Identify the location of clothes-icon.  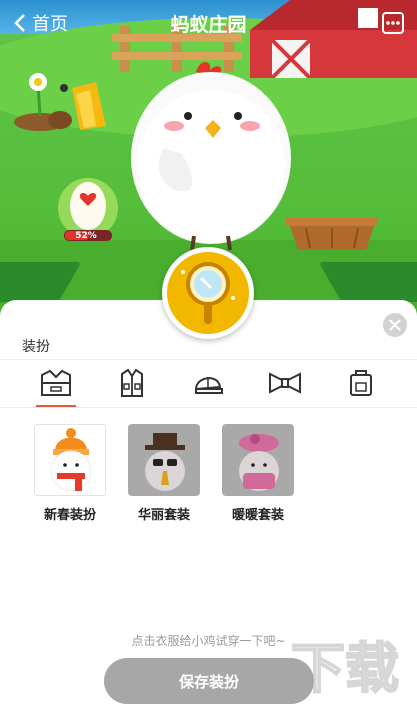
(56, 382).